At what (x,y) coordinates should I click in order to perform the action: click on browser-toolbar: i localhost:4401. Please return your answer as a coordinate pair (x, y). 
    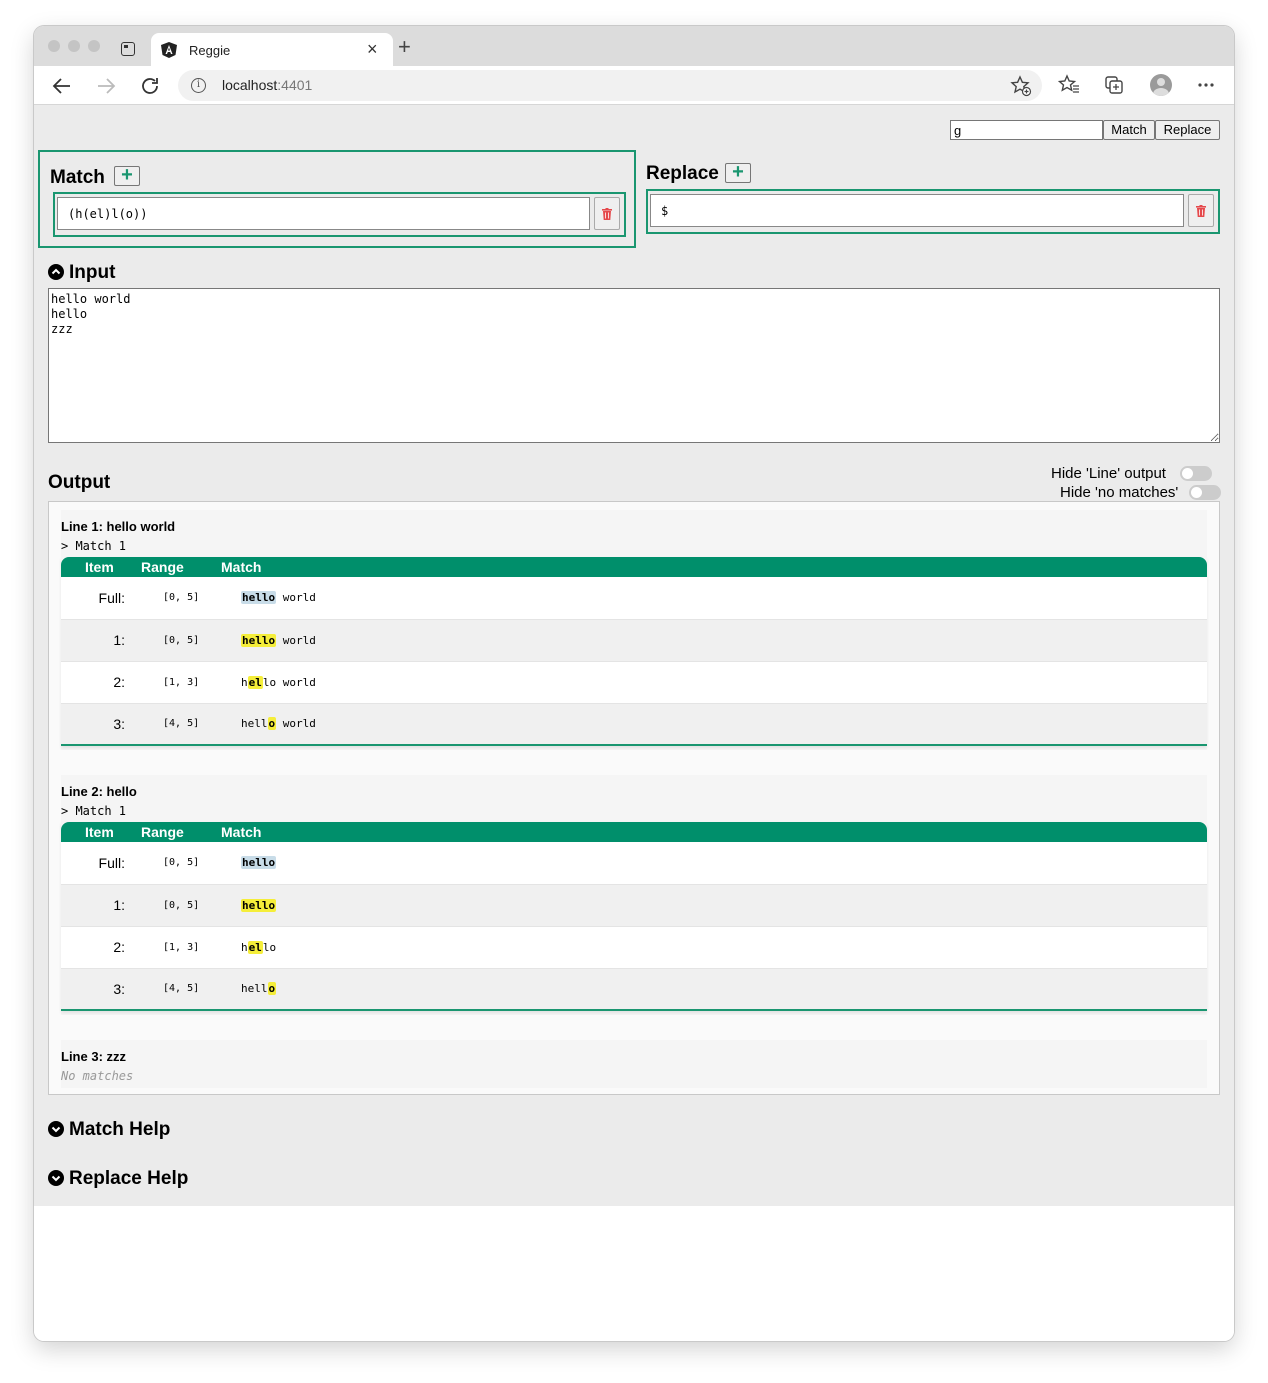
    Looking at the image, I should click on (634, 85).